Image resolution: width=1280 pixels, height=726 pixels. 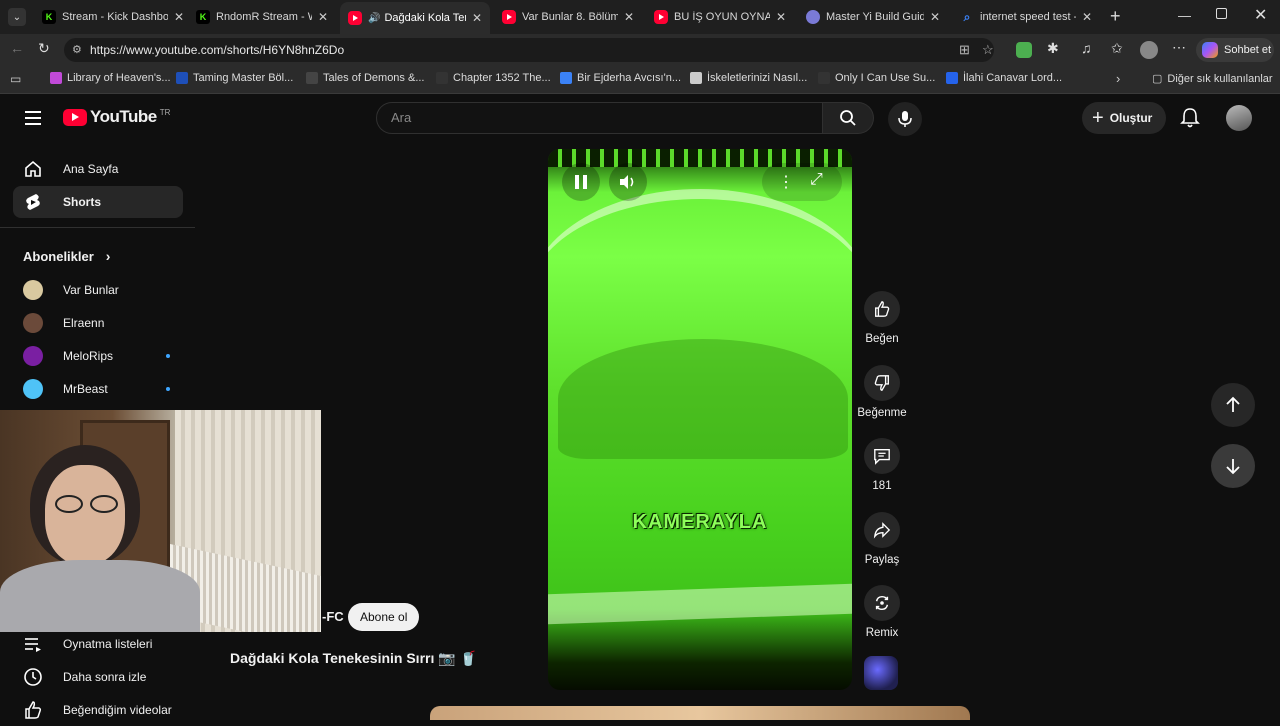 I want to click on account-avatar, so click(x=1239, y=118).